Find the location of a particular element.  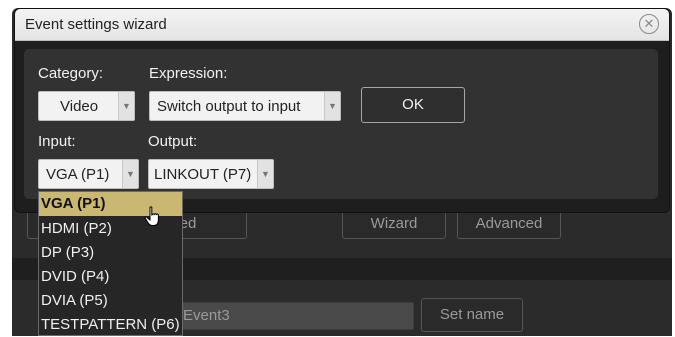

dropdown-option-dp: DP (P3) is located at coordinates (110, 253).